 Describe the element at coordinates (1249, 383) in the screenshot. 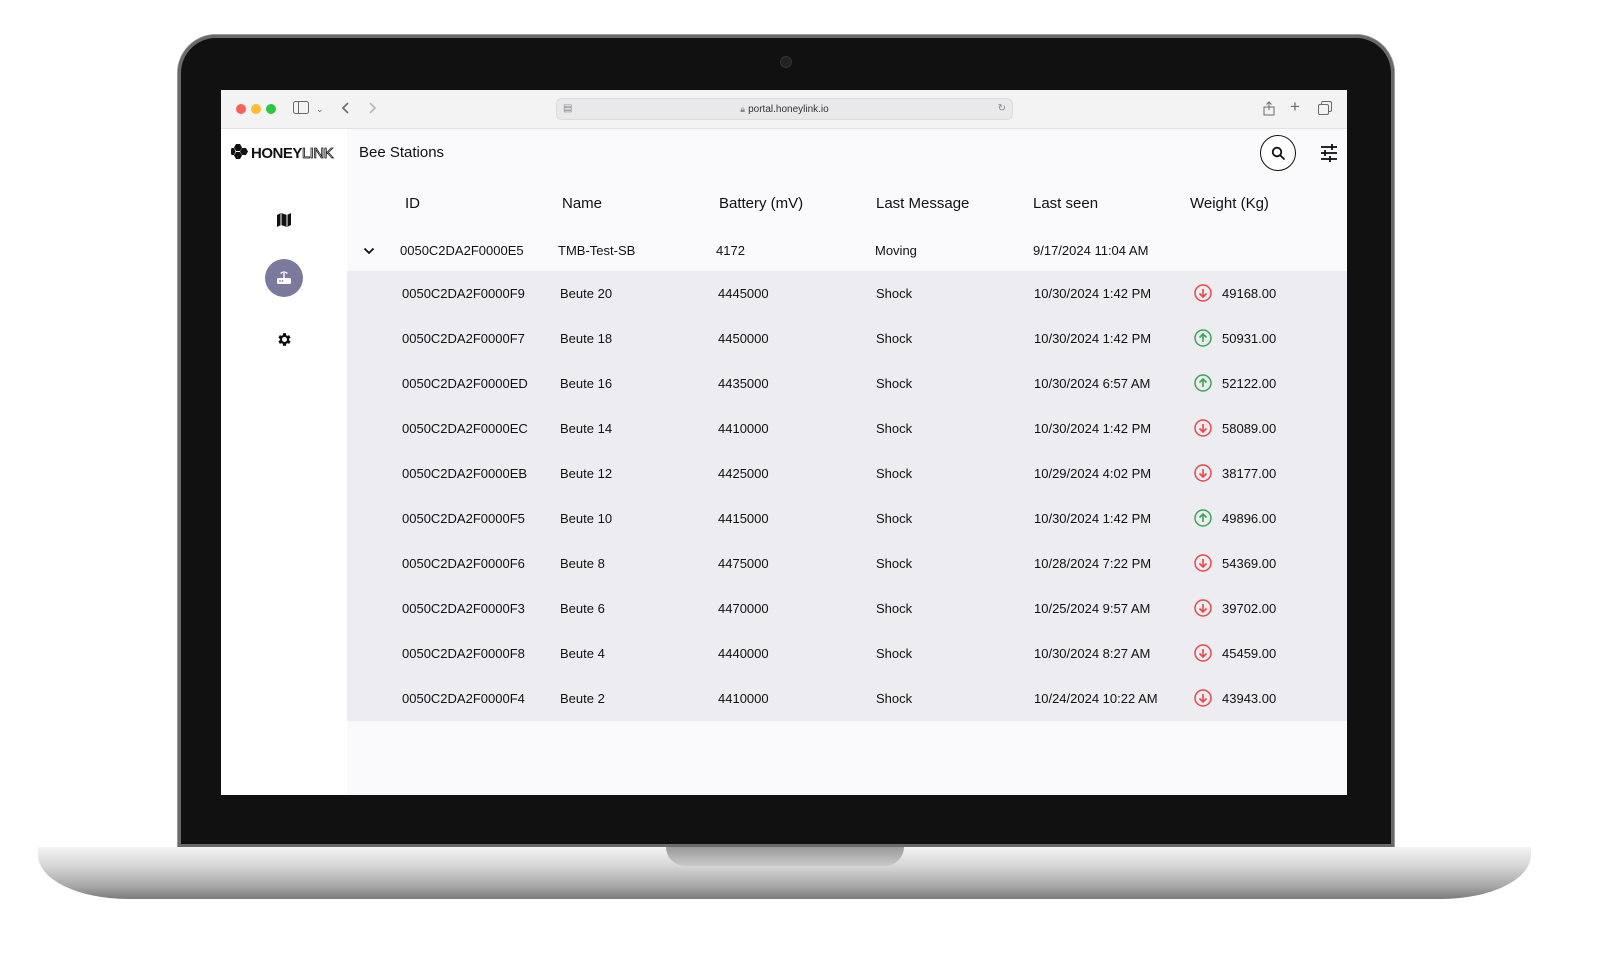

I see `cell-weight: 52122.00` at that location.